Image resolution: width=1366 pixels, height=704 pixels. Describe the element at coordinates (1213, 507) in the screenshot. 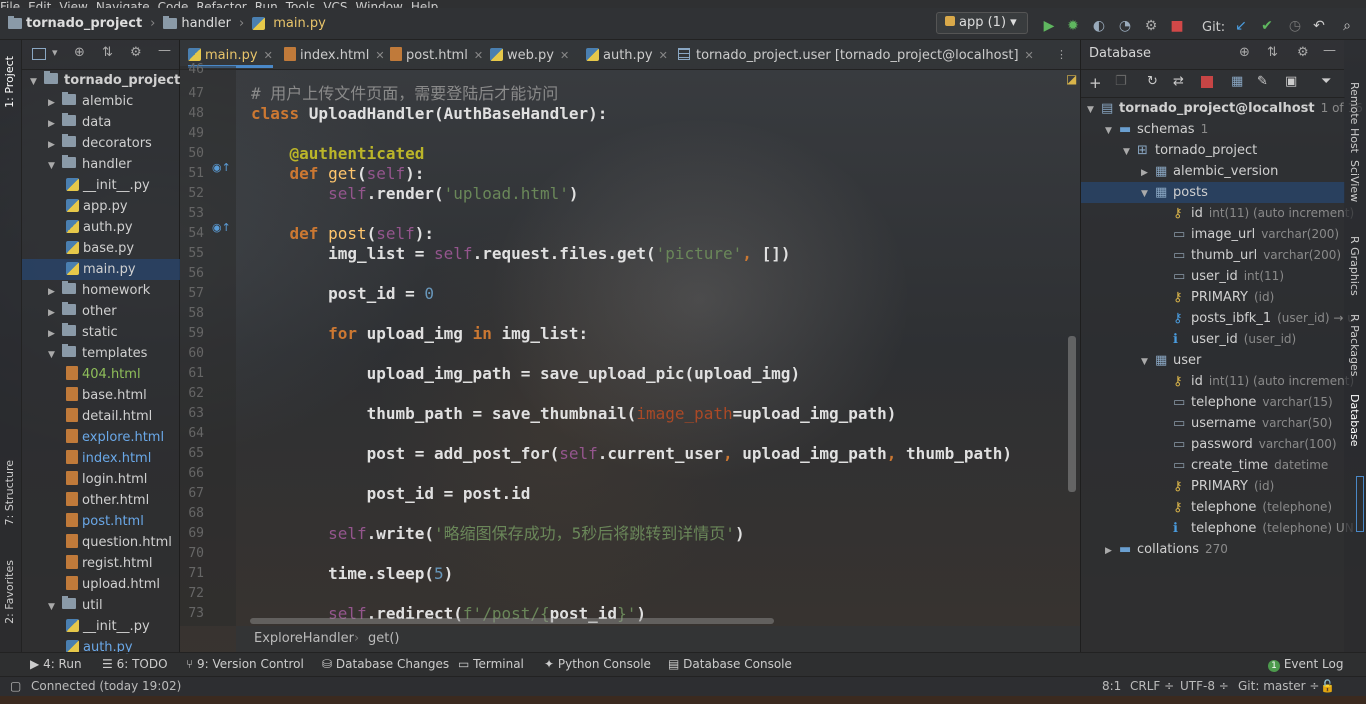

I see `db-tree-node-key: ⚷ telephone (telephone)` at that location.